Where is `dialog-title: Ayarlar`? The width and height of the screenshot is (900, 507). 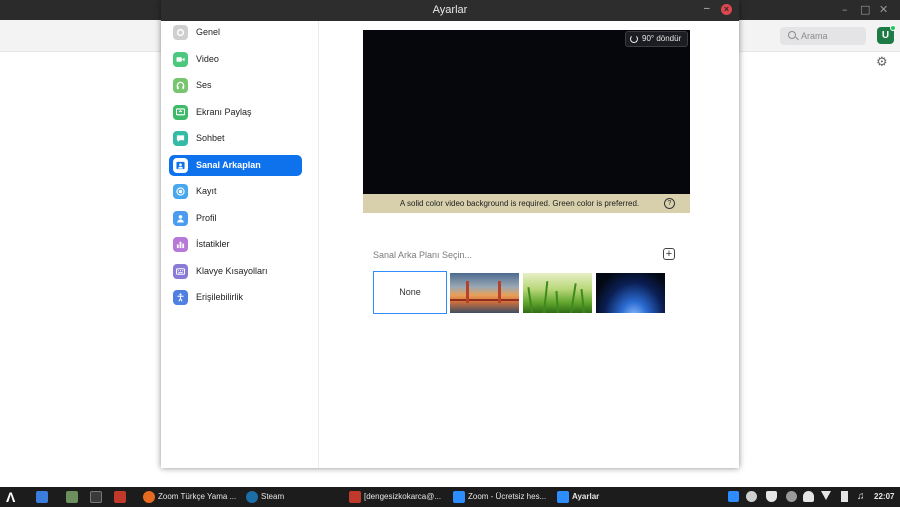
dialog-title: Ayarlar is located at coordinates (450, 10).